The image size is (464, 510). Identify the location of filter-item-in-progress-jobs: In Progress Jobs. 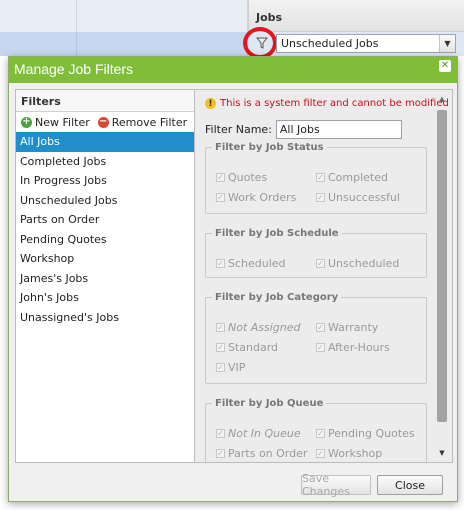
(105, 181).